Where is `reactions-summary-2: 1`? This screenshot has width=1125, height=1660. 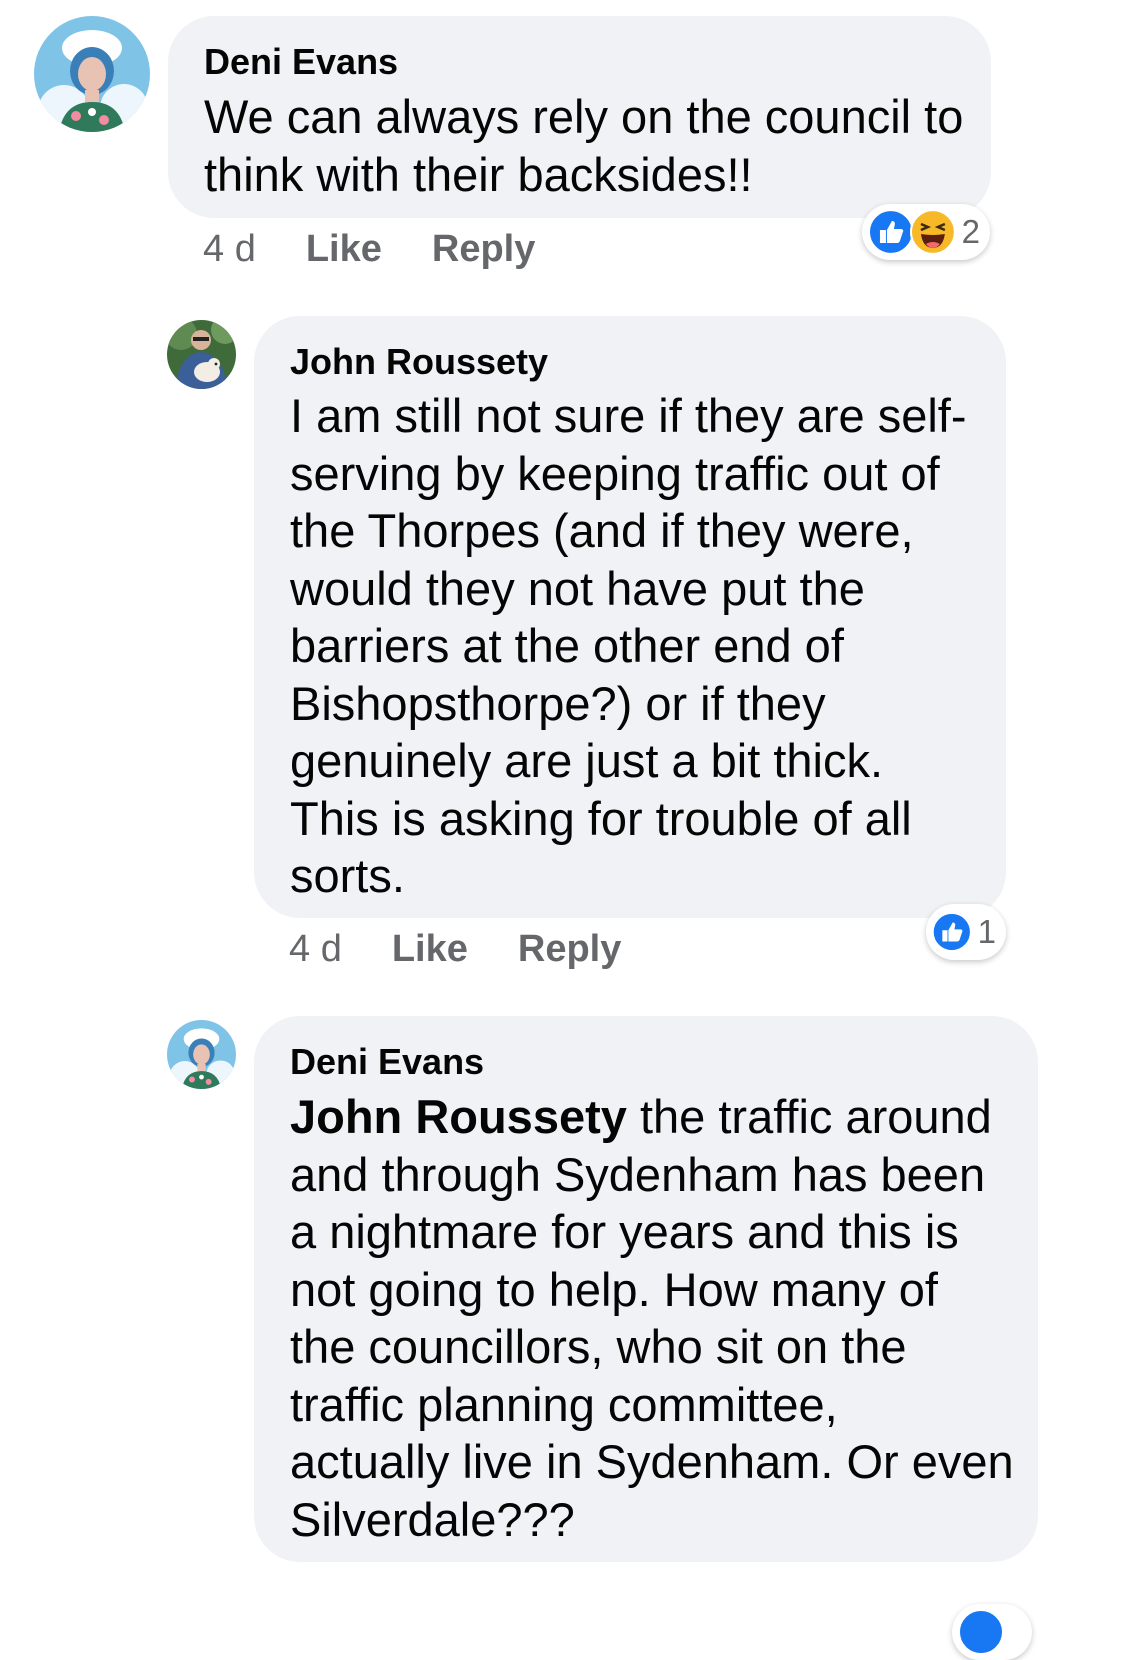
reactions-summary-2: 1 is located at coordinates (966, 932).